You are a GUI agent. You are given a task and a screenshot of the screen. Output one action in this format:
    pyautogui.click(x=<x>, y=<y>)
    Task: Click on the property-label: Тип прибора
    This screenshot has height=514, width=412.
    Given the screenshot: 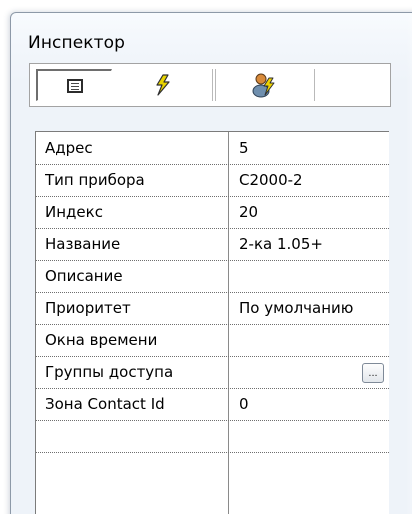 What is the action you would take?
    pyautogui.click(x=95, y=180)
    